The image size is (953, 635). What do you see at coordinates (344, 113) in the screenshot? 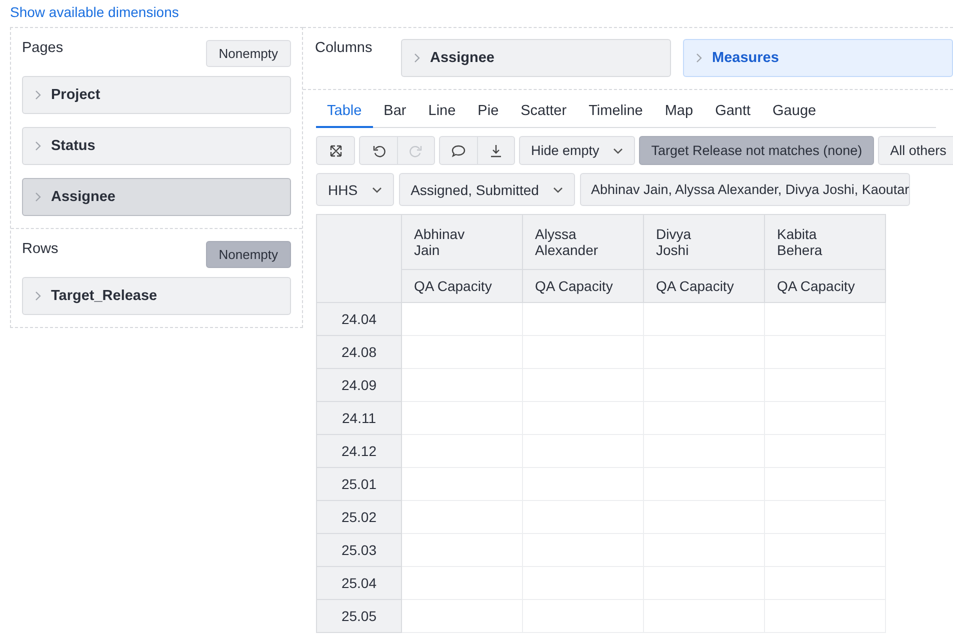
I see `view-tab: Table` at bounding box center [344, 113].